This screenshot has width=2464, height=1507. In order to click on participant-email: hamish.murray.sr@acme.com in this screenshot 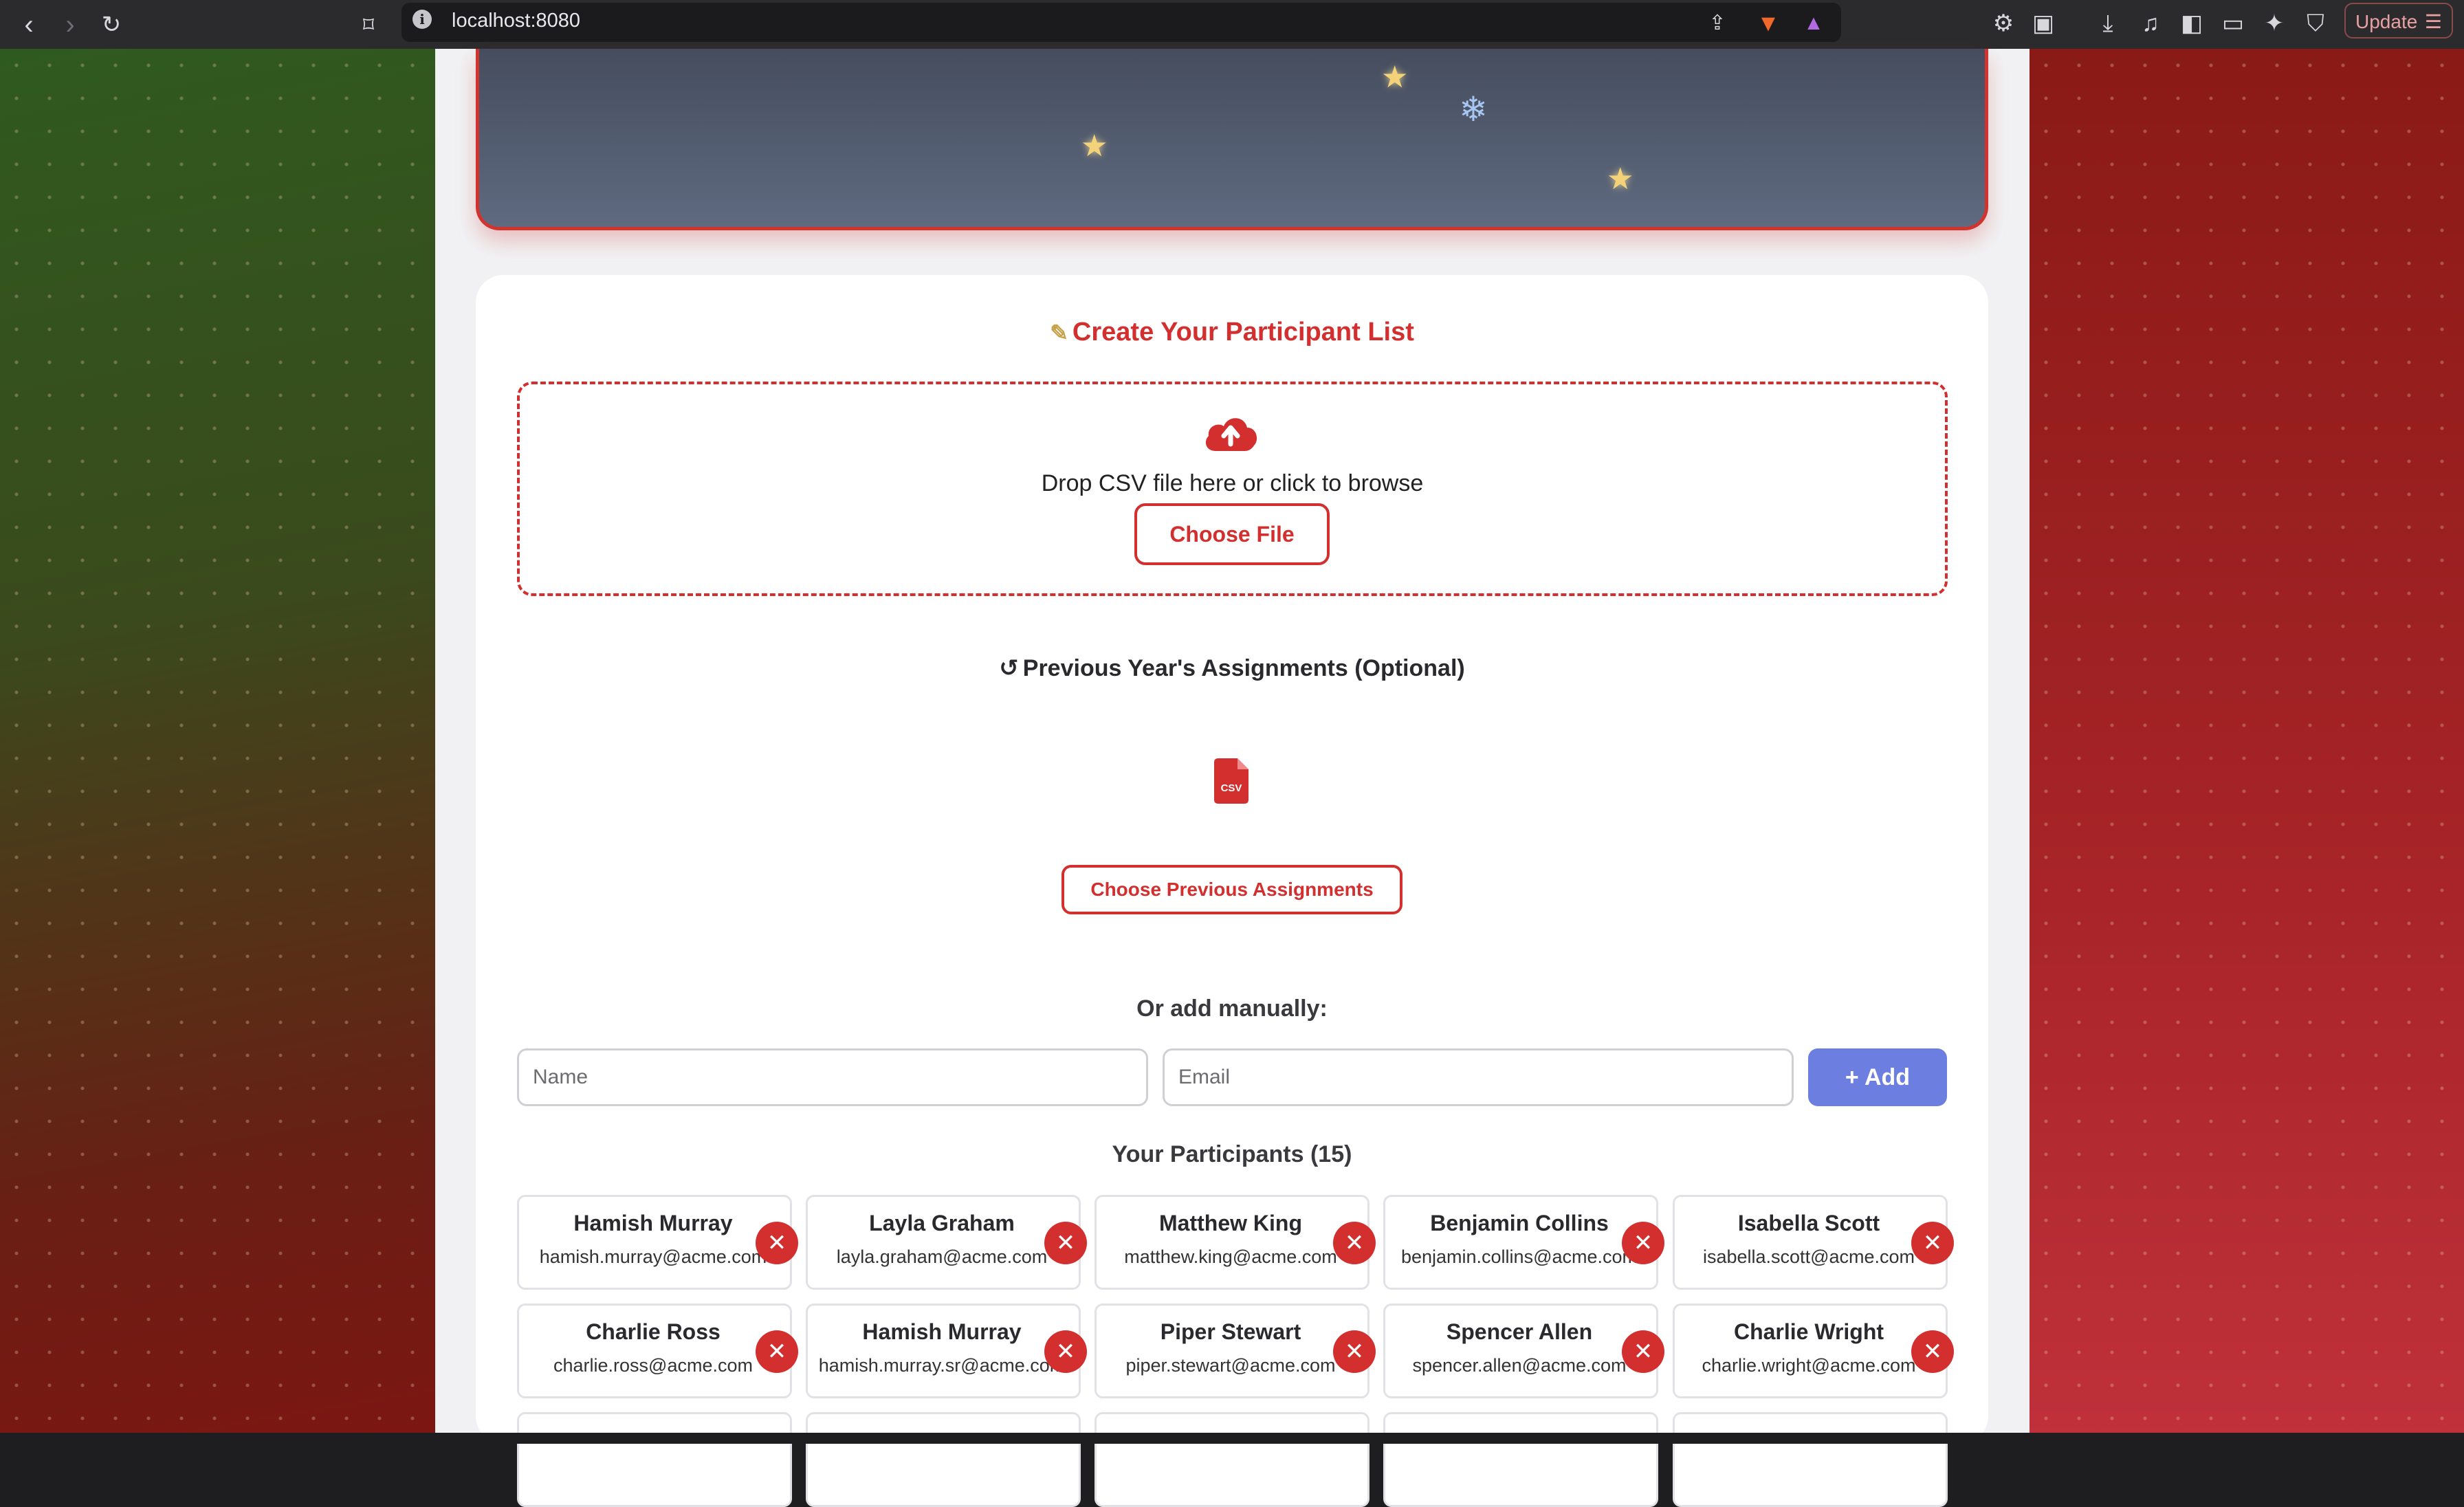, I will do `click(942, 1365)`.